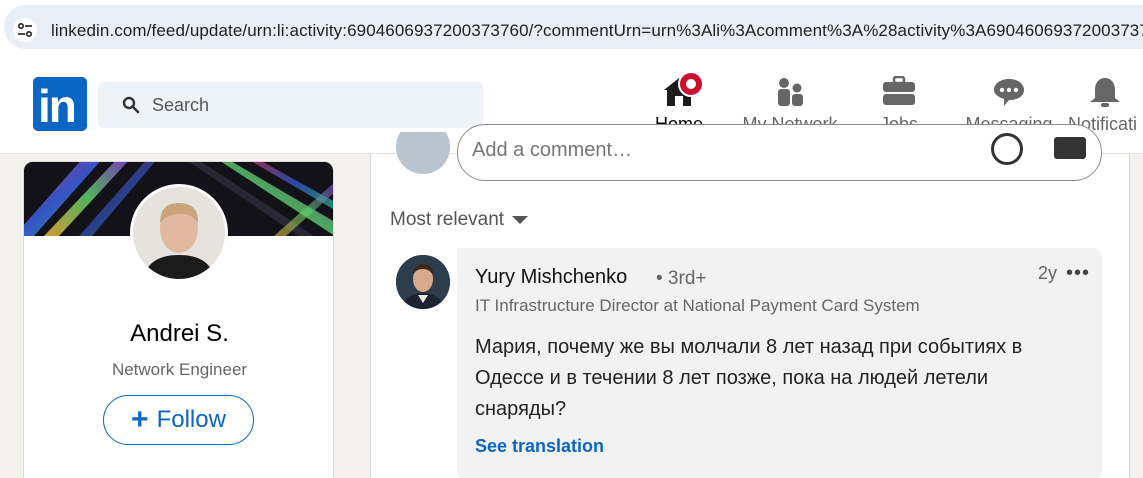 This screenshot has height=478, width=1143. What do you see at coordinates (302, 105) in the screenshot?
I see `search-input` at bounding box center [302, 105].